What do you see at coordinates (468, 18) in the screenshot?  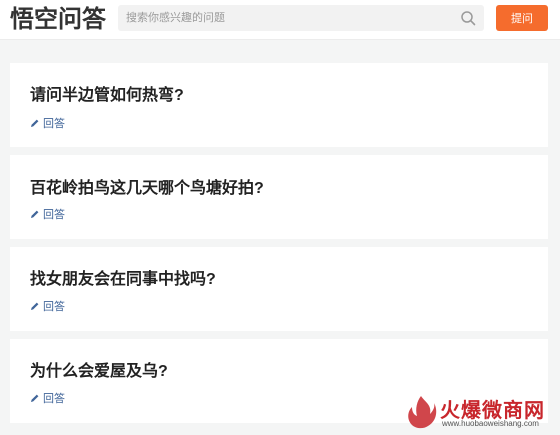 I see `search-icon` at bounding box center [468, 18].